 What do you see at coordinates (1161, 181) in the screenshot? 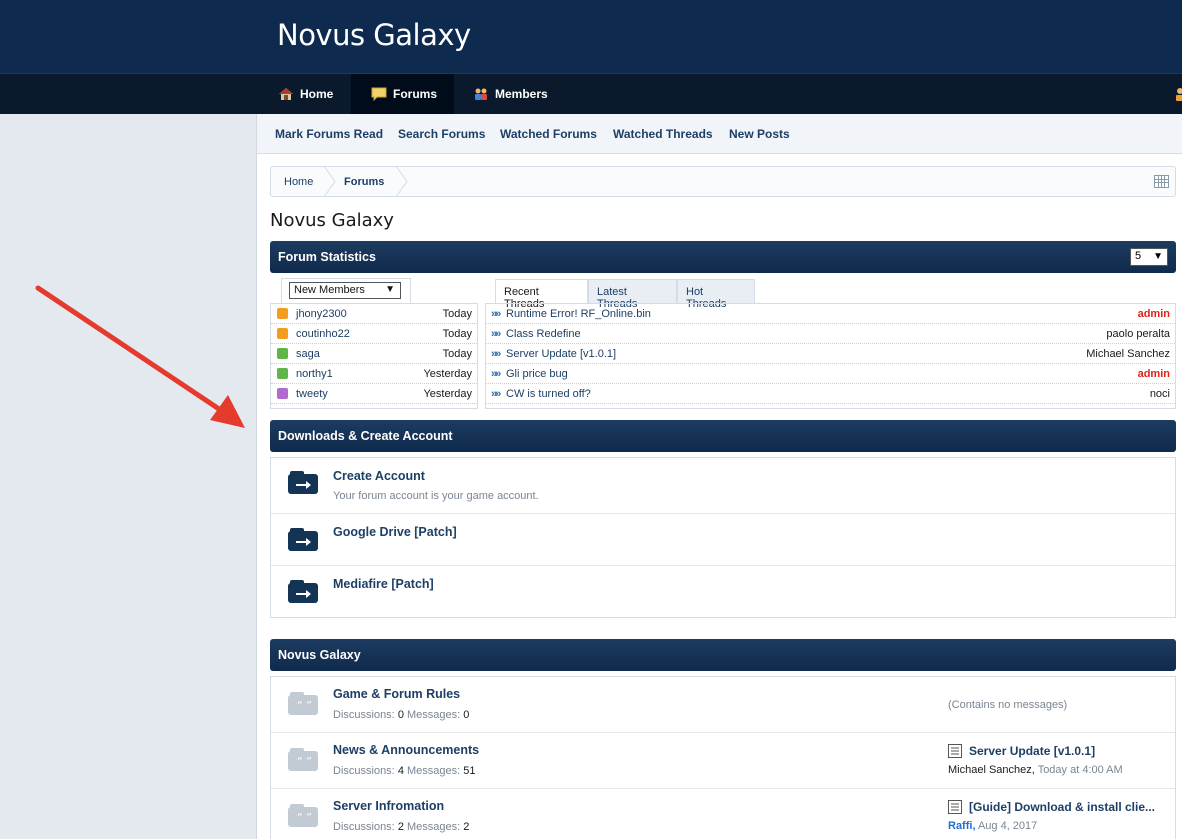
I see `jump-menu-icon` at bounding box center [1161, 181].